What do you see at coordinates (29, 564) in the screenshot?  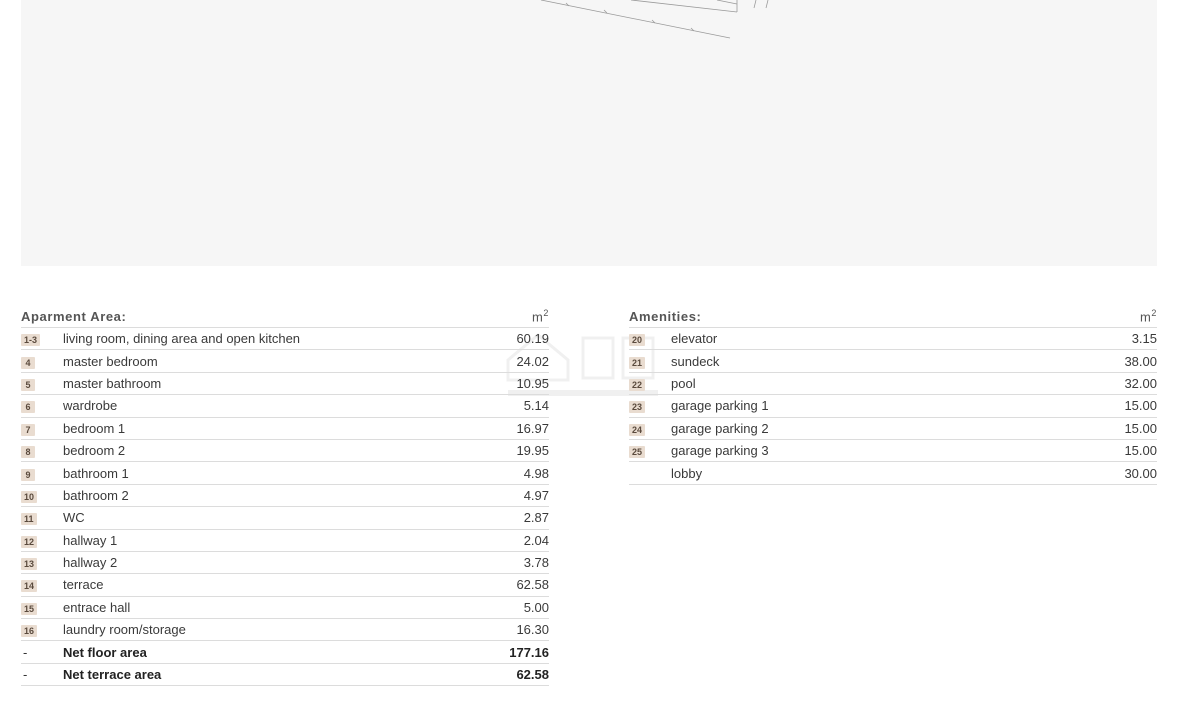 I see `room-number-badge: 13` at bounding box center [29, 564].